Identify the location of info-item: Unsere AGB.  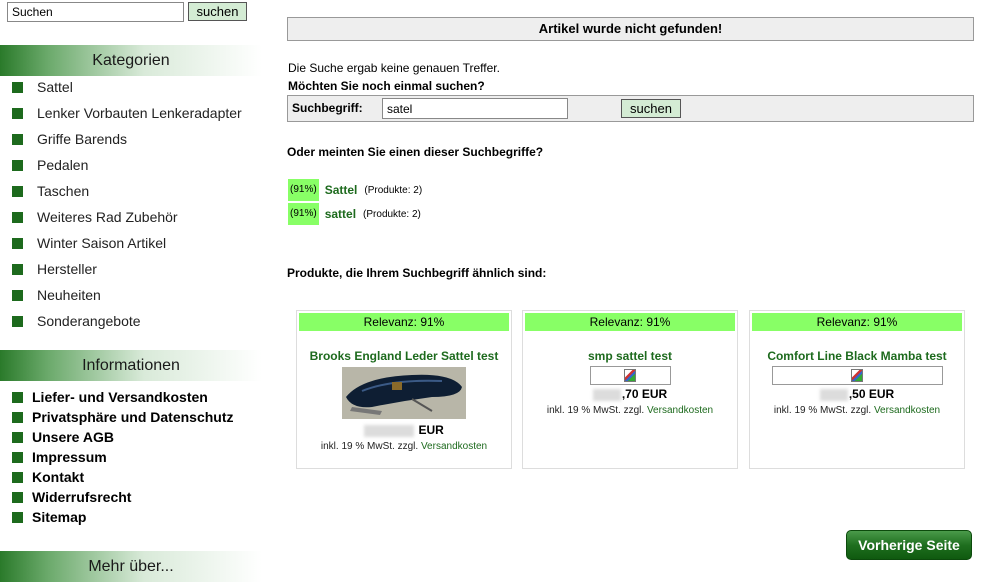
(123, 437).